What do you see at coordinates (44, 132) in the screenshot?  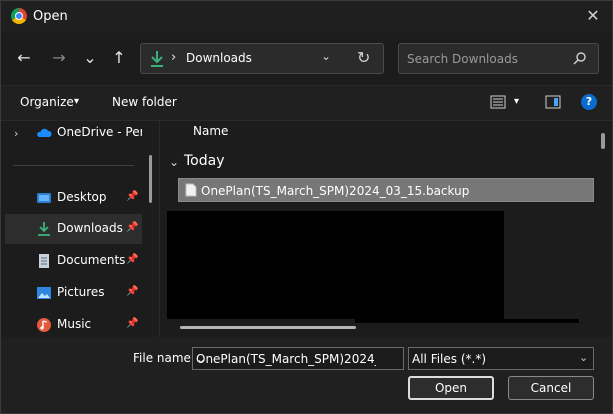 I see `cloud-icon` at bounding box center [44, 132].